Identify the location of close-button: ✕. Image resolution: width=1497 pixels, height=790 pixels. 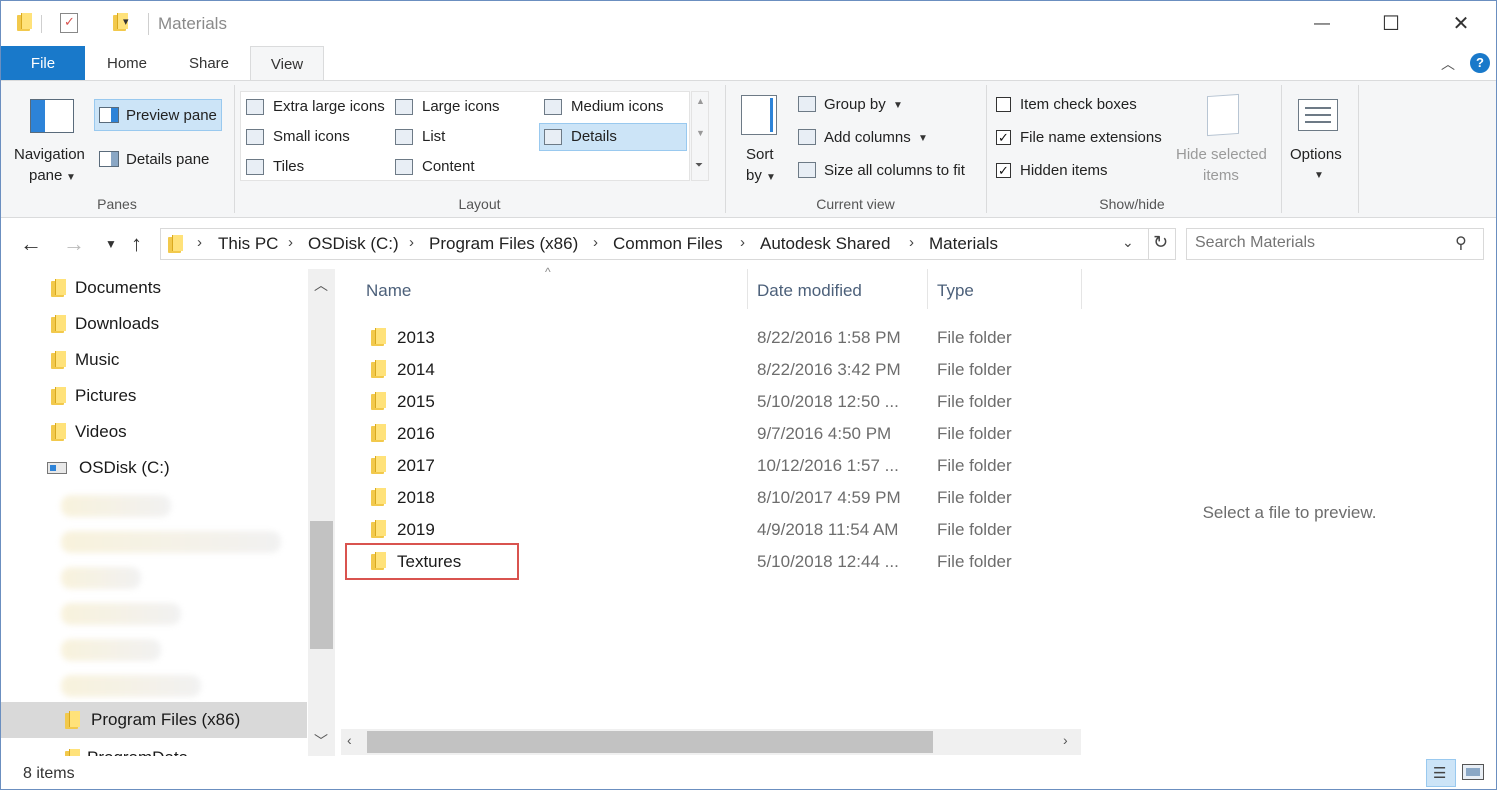
(1461, 23).